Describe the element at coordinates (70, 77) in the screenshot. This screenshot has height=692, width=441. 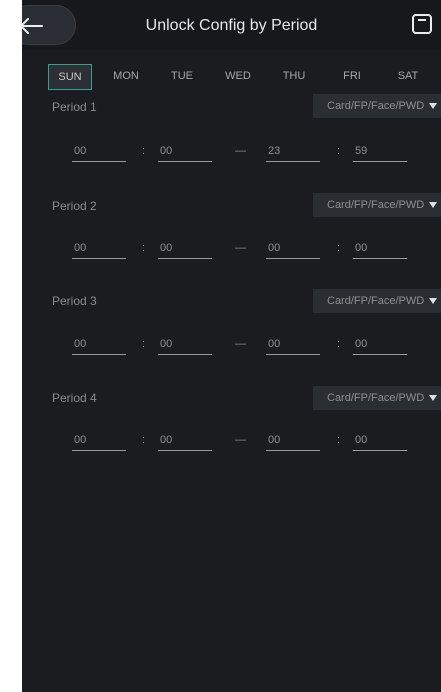
I see `tab-sun: SUN` at that location.